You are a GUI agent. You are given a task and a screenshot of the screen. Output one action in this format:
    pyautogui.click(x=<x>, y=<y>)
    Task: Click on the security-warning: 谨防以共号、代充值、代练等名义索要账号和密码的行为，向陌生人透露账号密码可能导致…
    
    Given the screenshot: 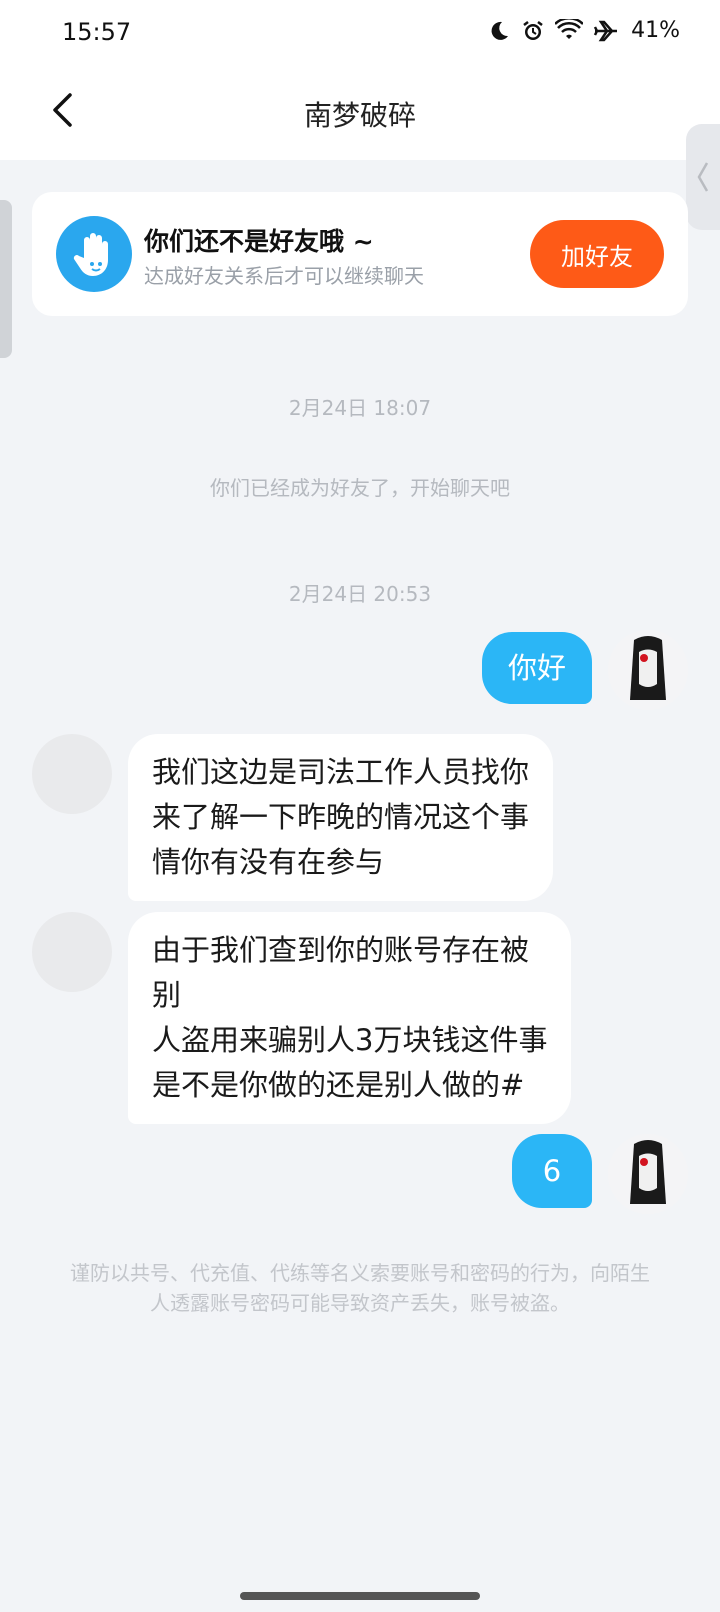 What is the action you would take?
    pyautogui.click(x=360, y=1288)
    